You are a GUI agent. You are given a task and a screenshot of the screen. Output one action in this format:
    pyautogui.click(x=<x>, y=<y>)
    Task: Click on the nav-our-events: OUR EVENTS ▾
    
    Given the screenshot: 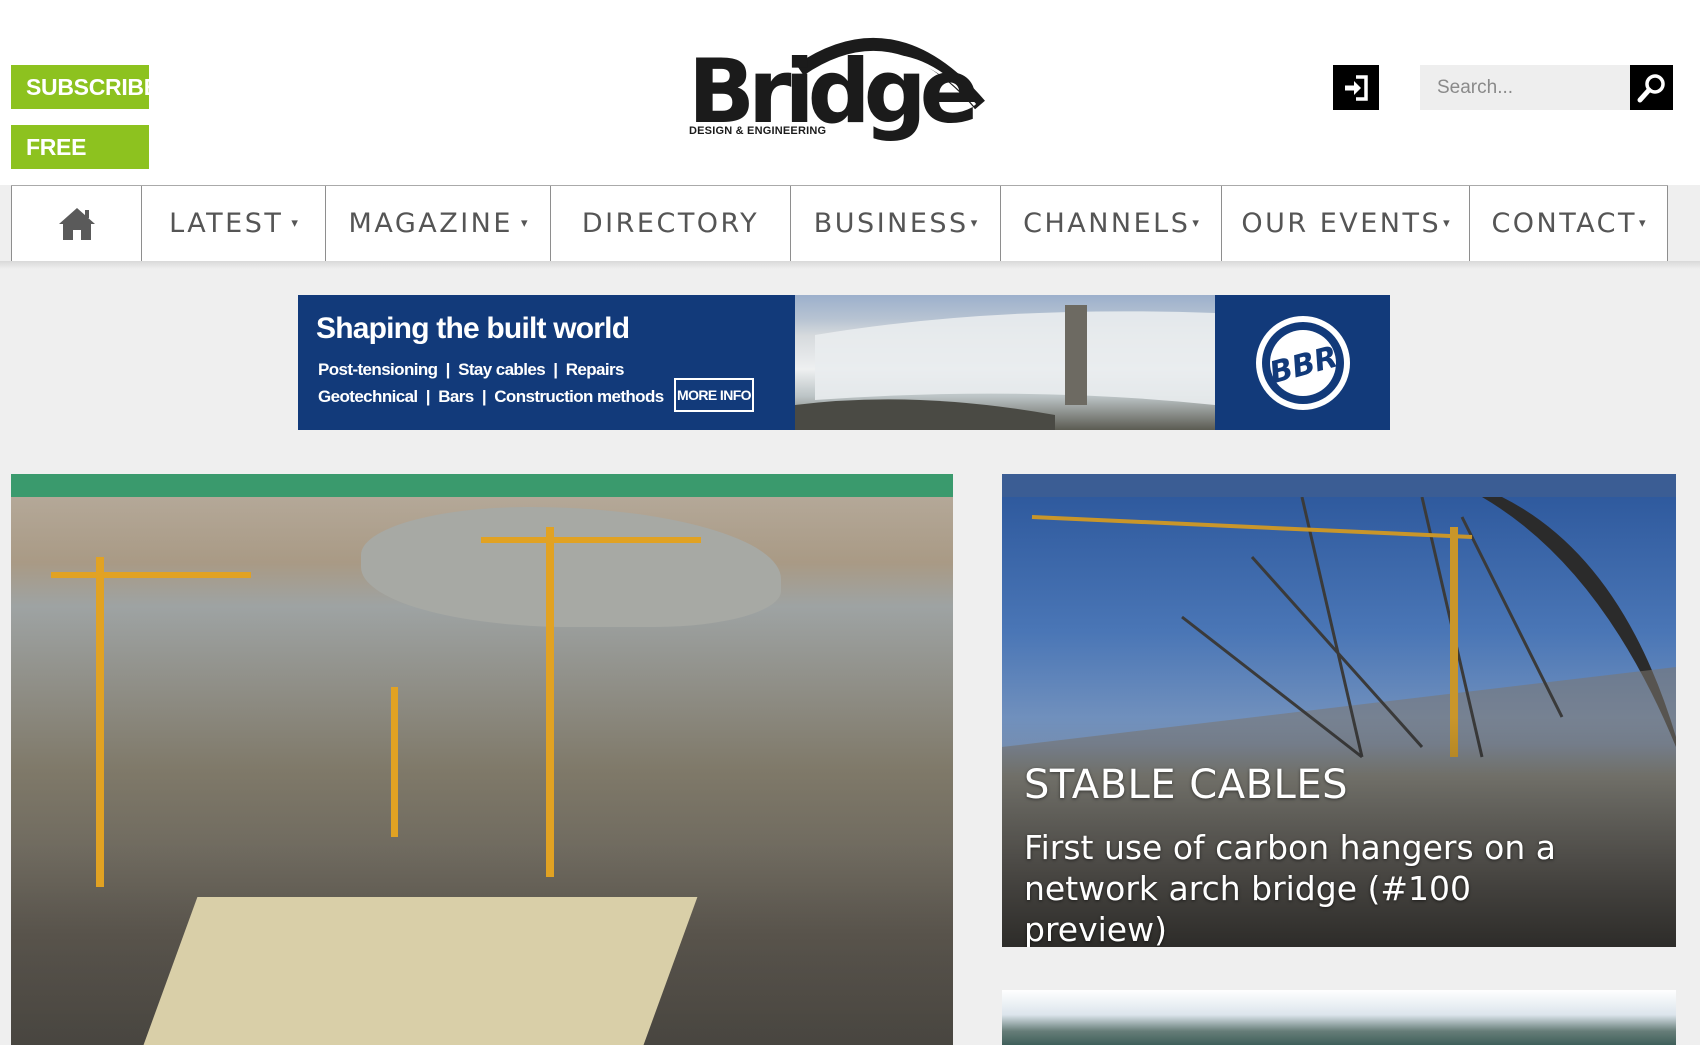 What is the action you would take?
    pyautogui.click(x=1346, y=223)
    